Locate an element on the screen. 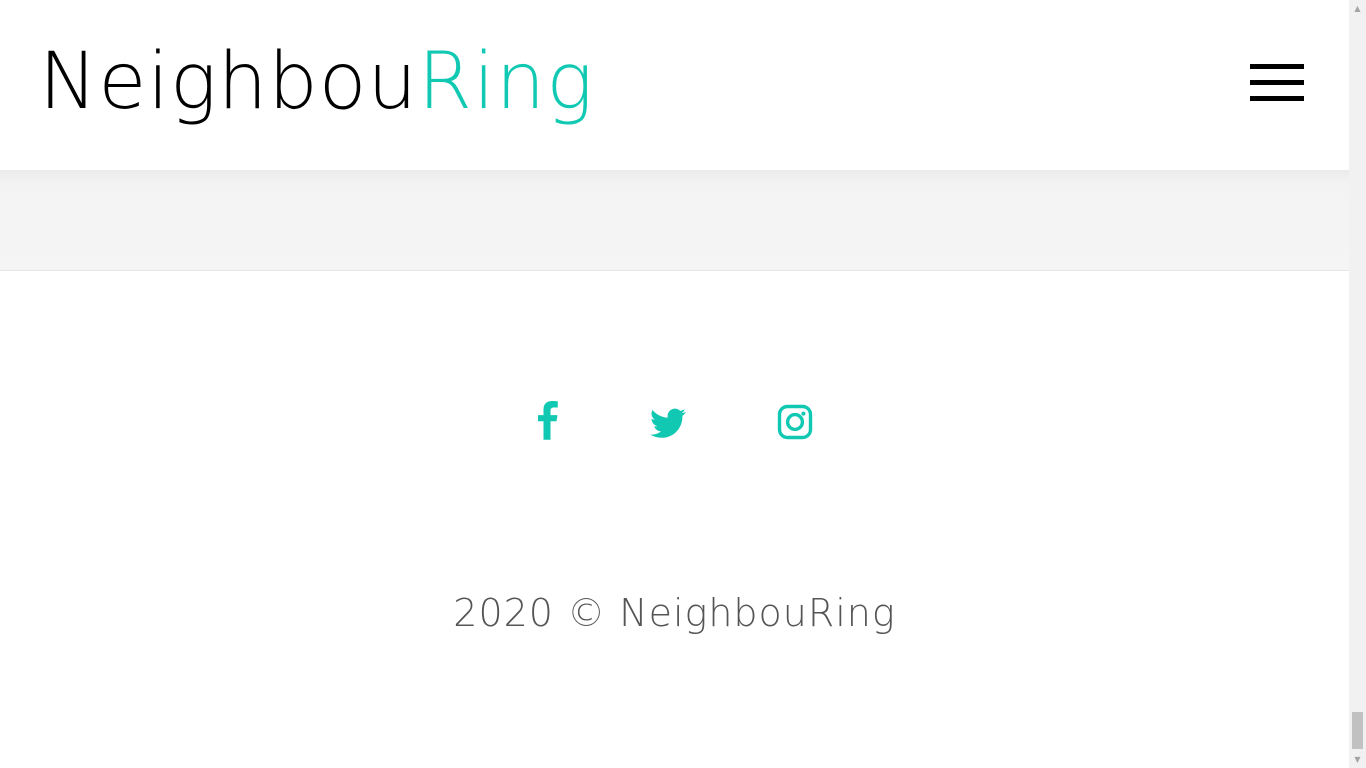  site-logo: NeighbouRing is located at coordinates (316, 82).